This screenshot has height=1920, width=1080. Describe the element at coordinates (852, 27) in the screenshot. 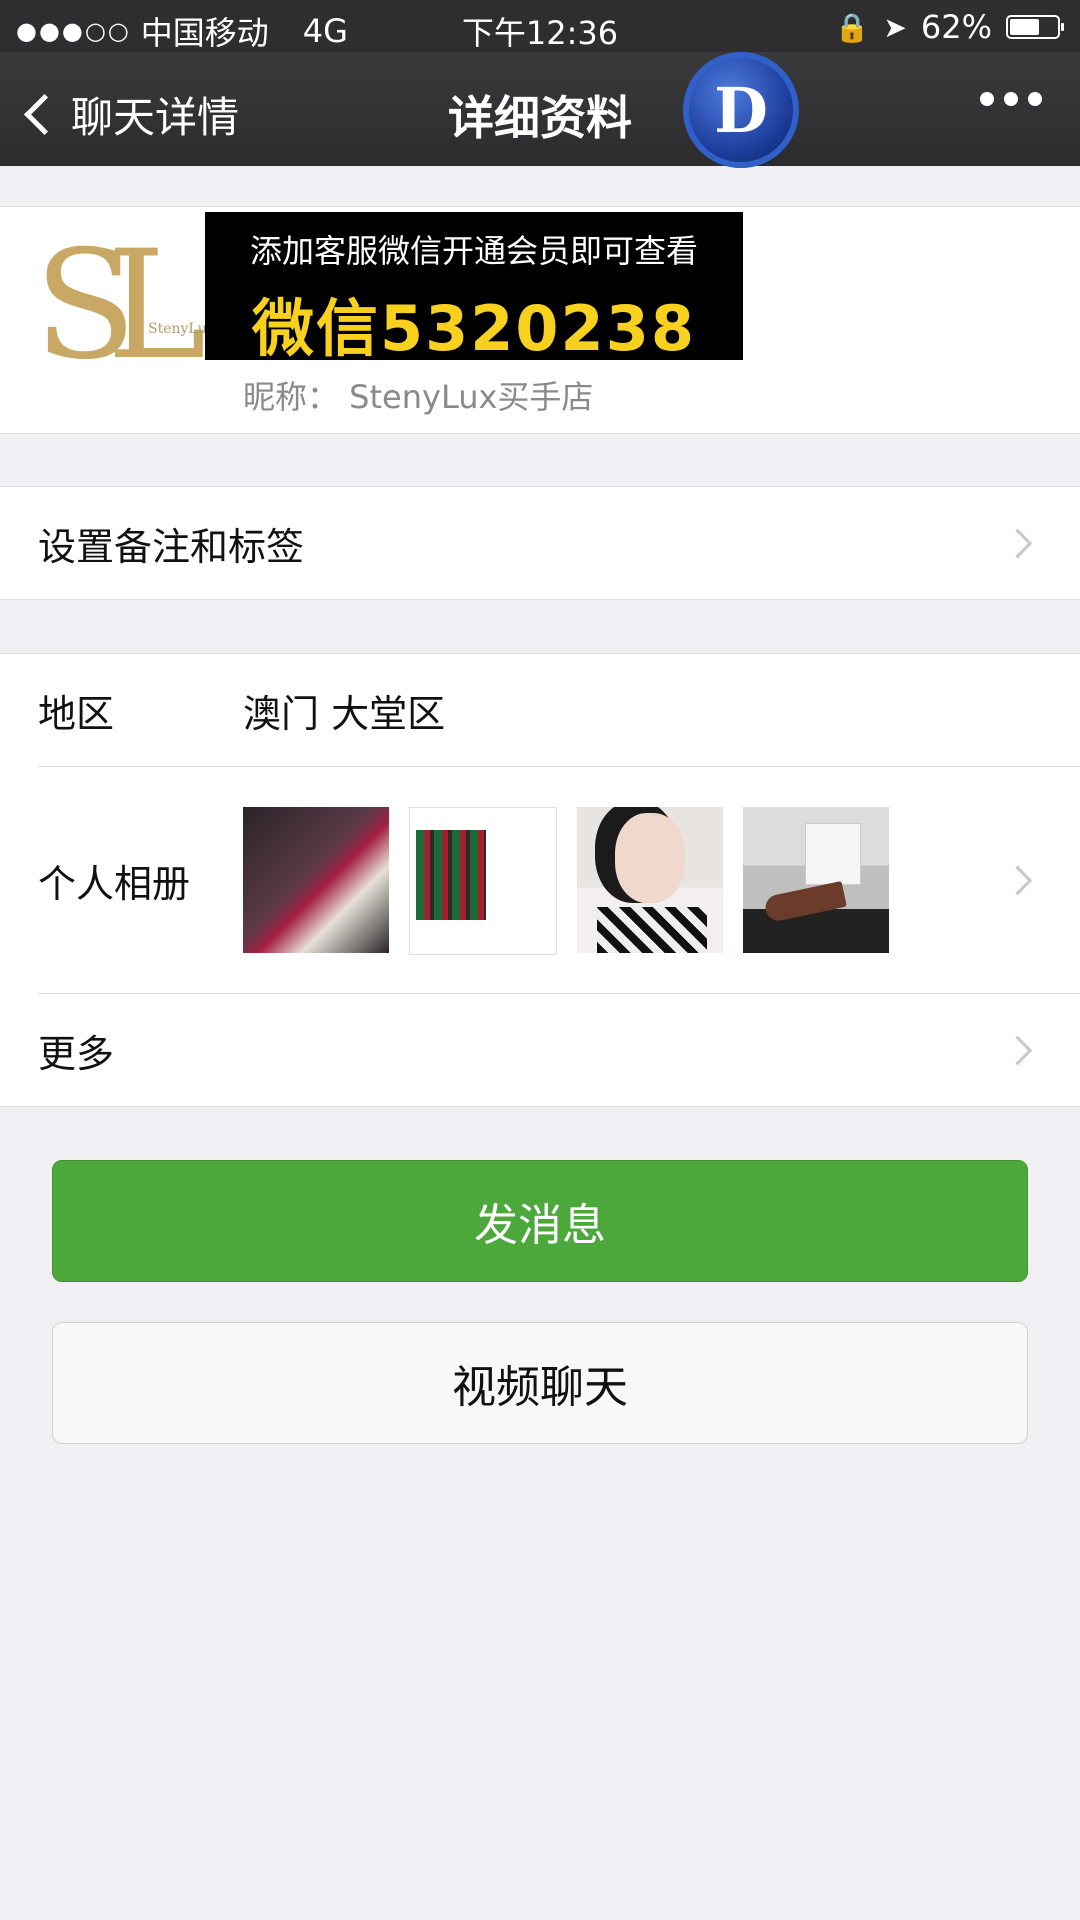

I see `orientation-lock-icon: 🔒` at that location.